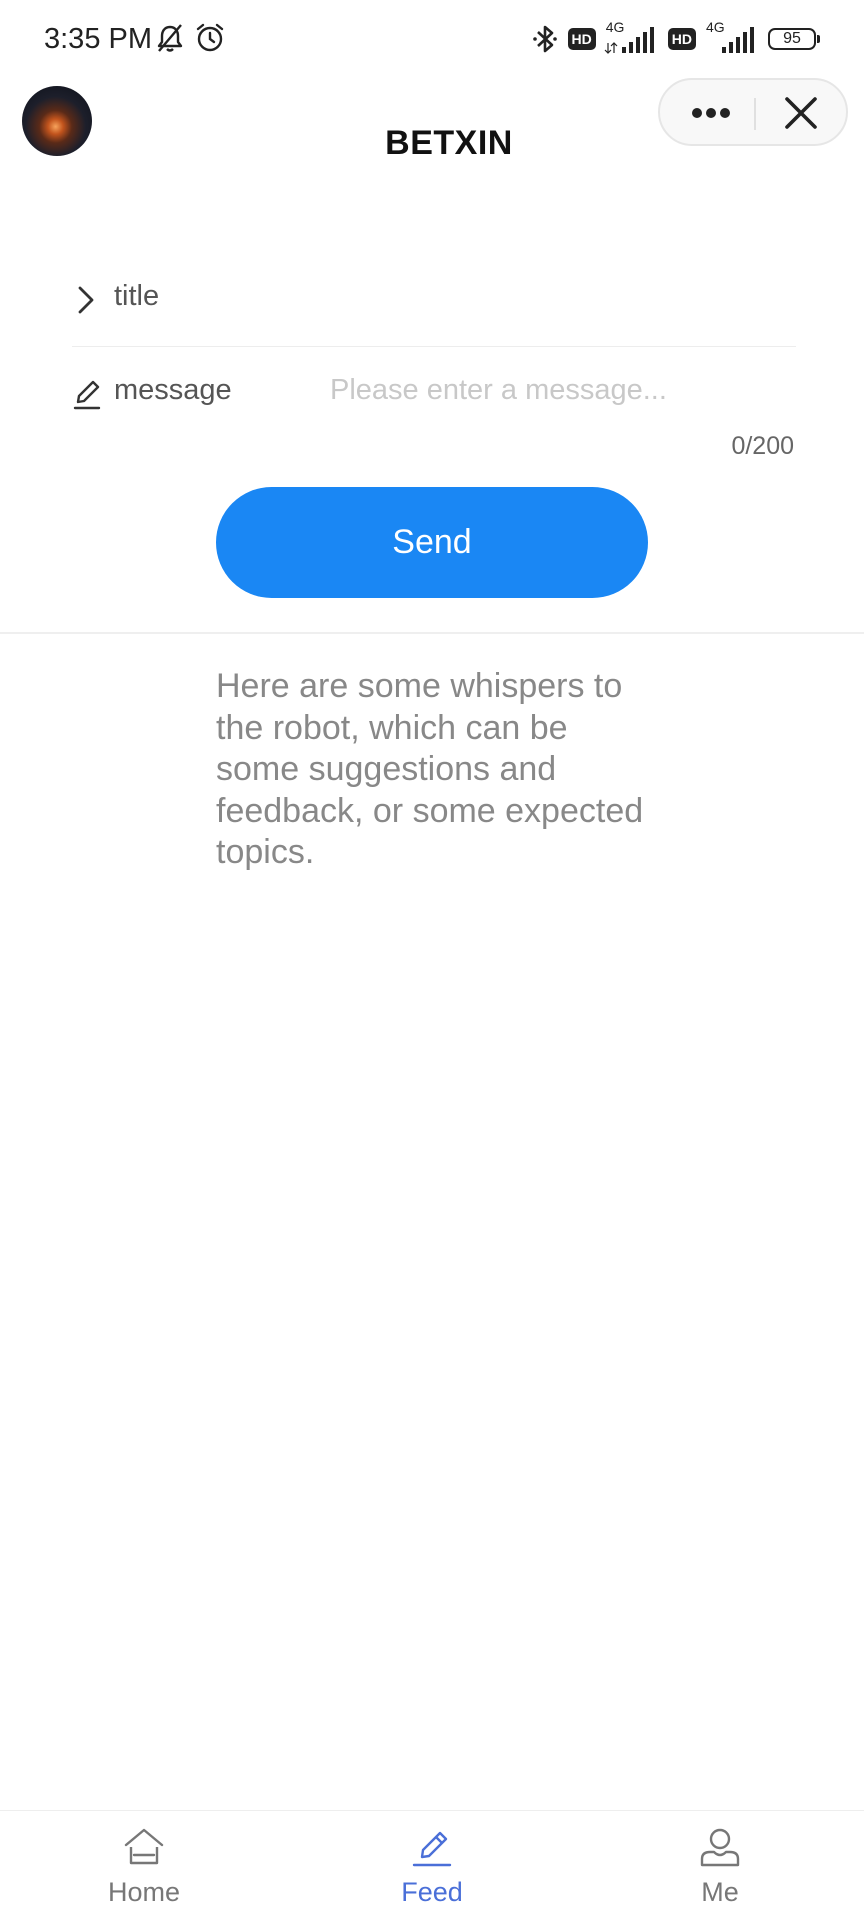  I want to click on user-icon, so click(720, 1847).